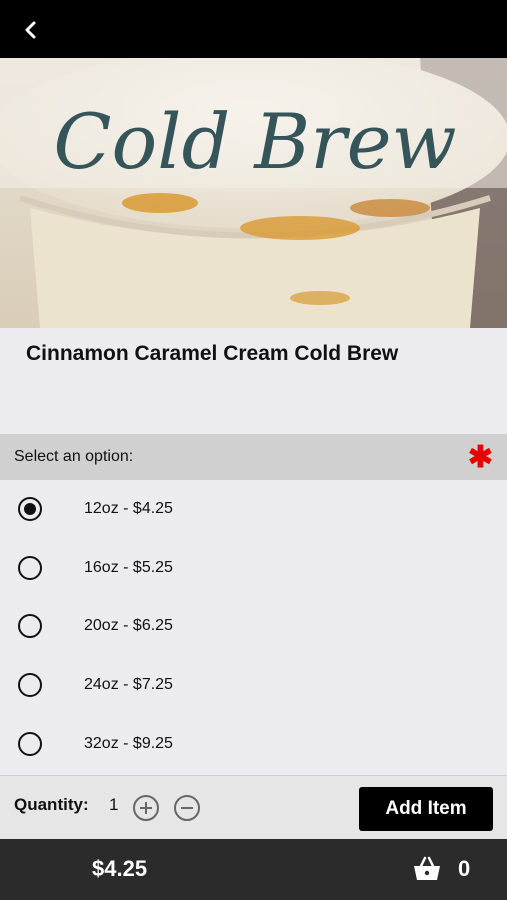  What do you see at coordinates (212, 353) in the screenshot?
I see `product-title: Cinnamon Caramel Cream Cold Brew` at bounding box center [212, 353].